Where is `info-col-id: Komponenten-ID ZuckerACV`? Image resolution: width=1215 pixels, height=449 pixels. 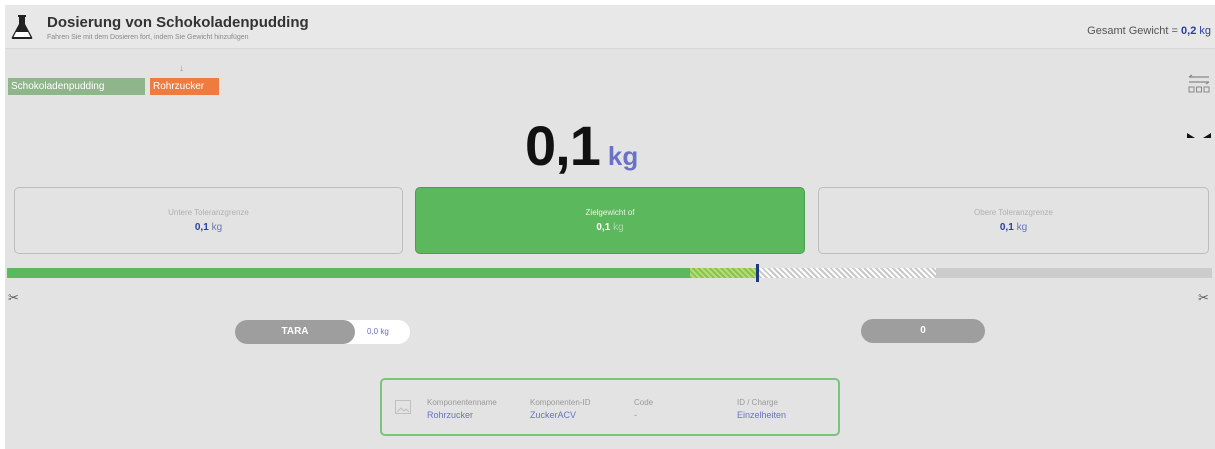
info-col-id: Komponenten-ID ZuckerACV is located at coordinates (560, 409).